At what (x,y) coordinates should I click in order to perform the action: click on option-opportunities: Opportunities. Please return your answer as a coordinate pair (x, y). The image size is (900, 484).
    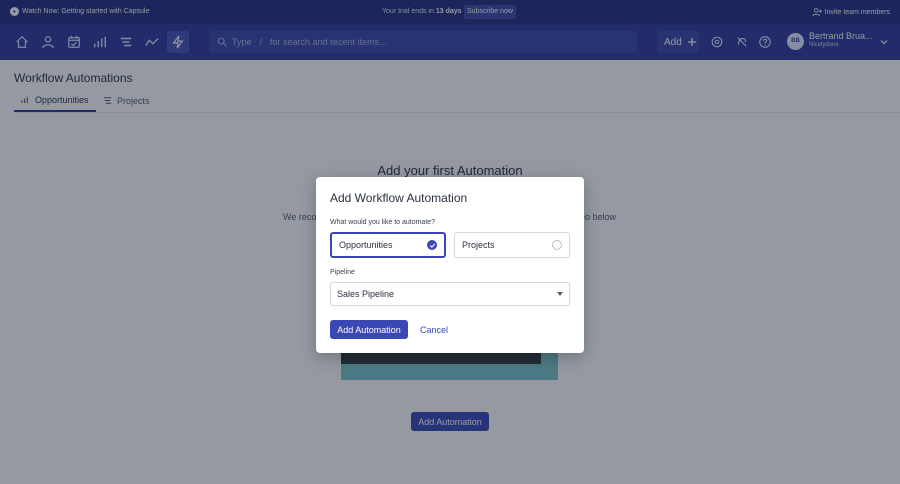
    Looking at the image, I should click on (388, 245).